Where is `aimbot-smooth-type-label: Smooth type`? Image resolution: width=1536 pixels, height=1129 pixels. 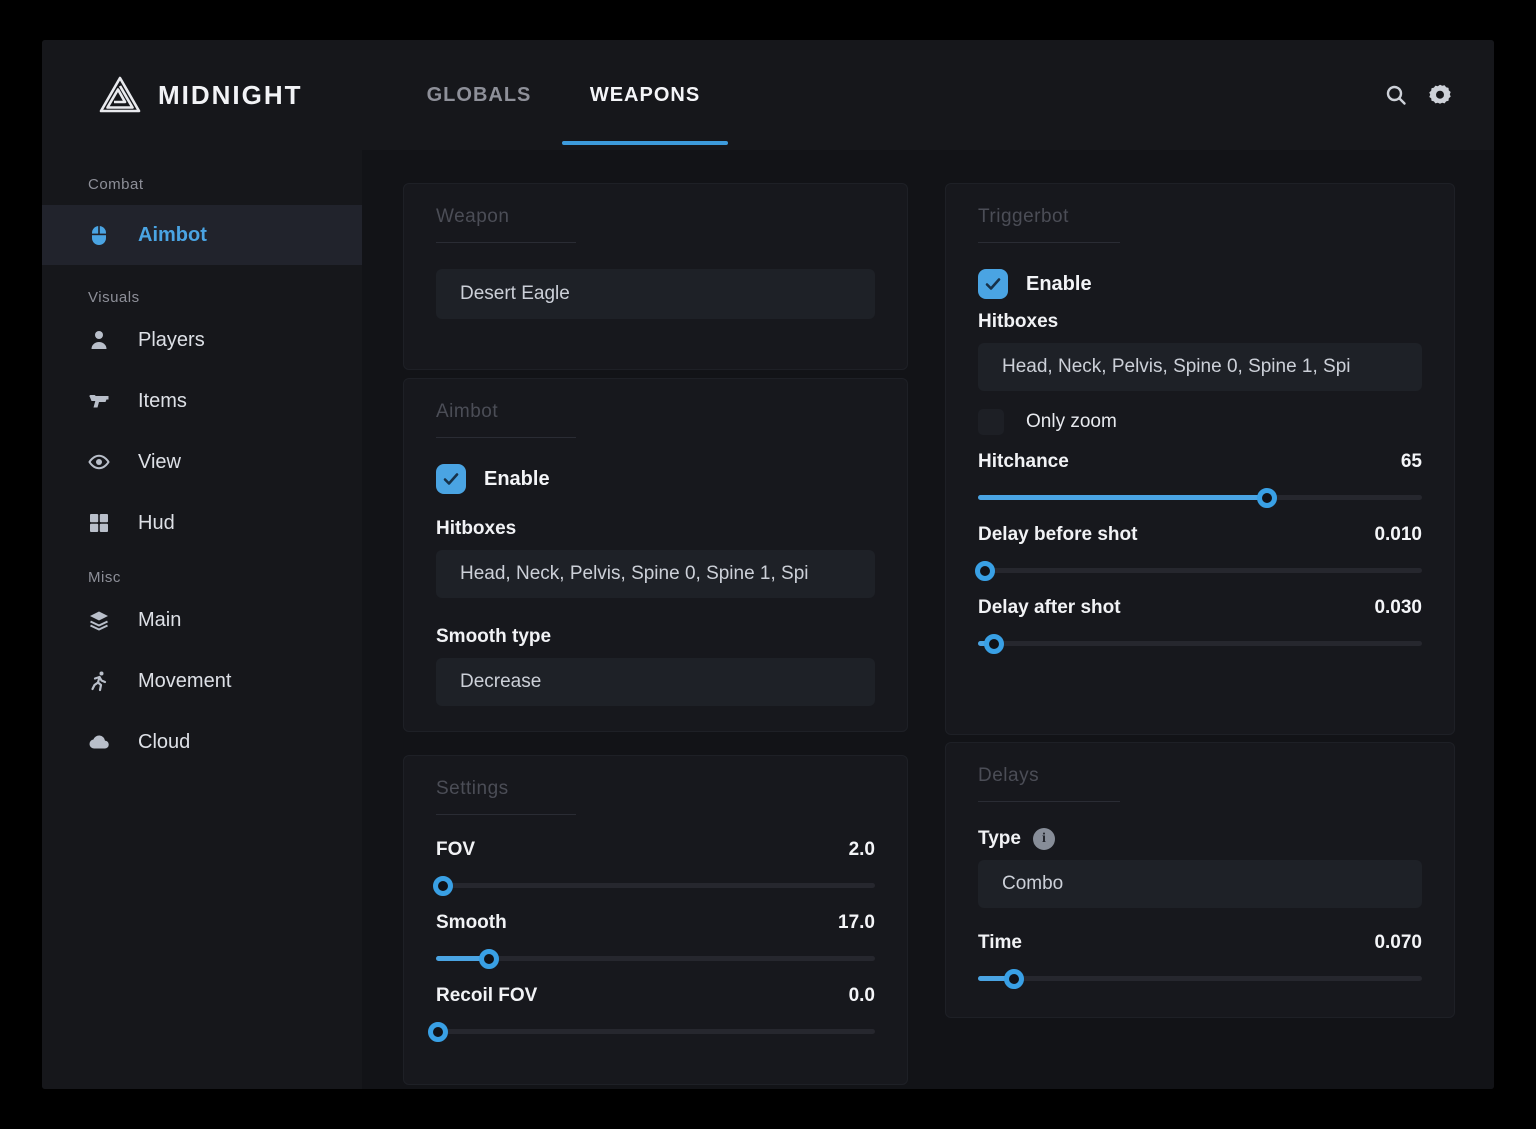 aimbot-smooth-type-label: Smooth type is located at coordinates (494, 636).